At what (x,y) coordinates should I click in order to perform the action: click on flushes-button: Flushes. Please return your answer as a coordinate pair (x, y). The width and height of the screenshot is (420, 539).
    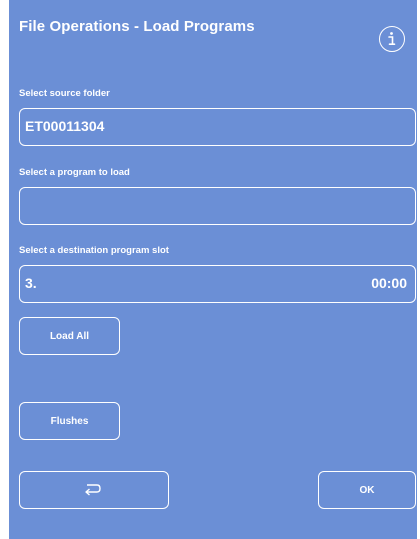
    Looking at the image, I should click on (69, 421).